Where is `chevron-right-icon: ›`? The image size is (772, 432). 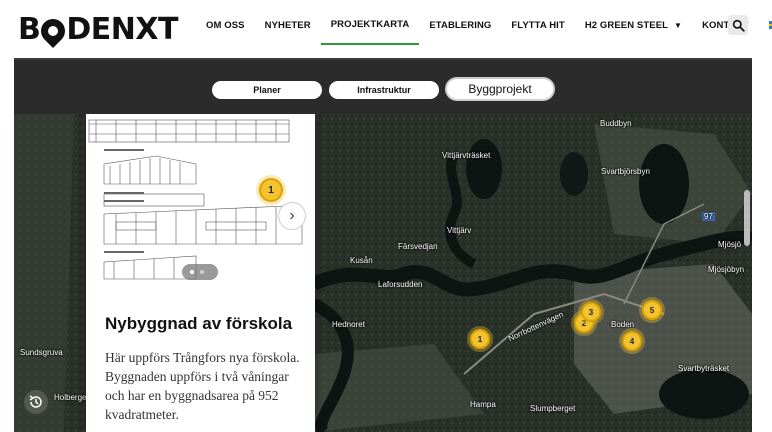
chevron-right-icon: › is located at coordinates (292, 215).